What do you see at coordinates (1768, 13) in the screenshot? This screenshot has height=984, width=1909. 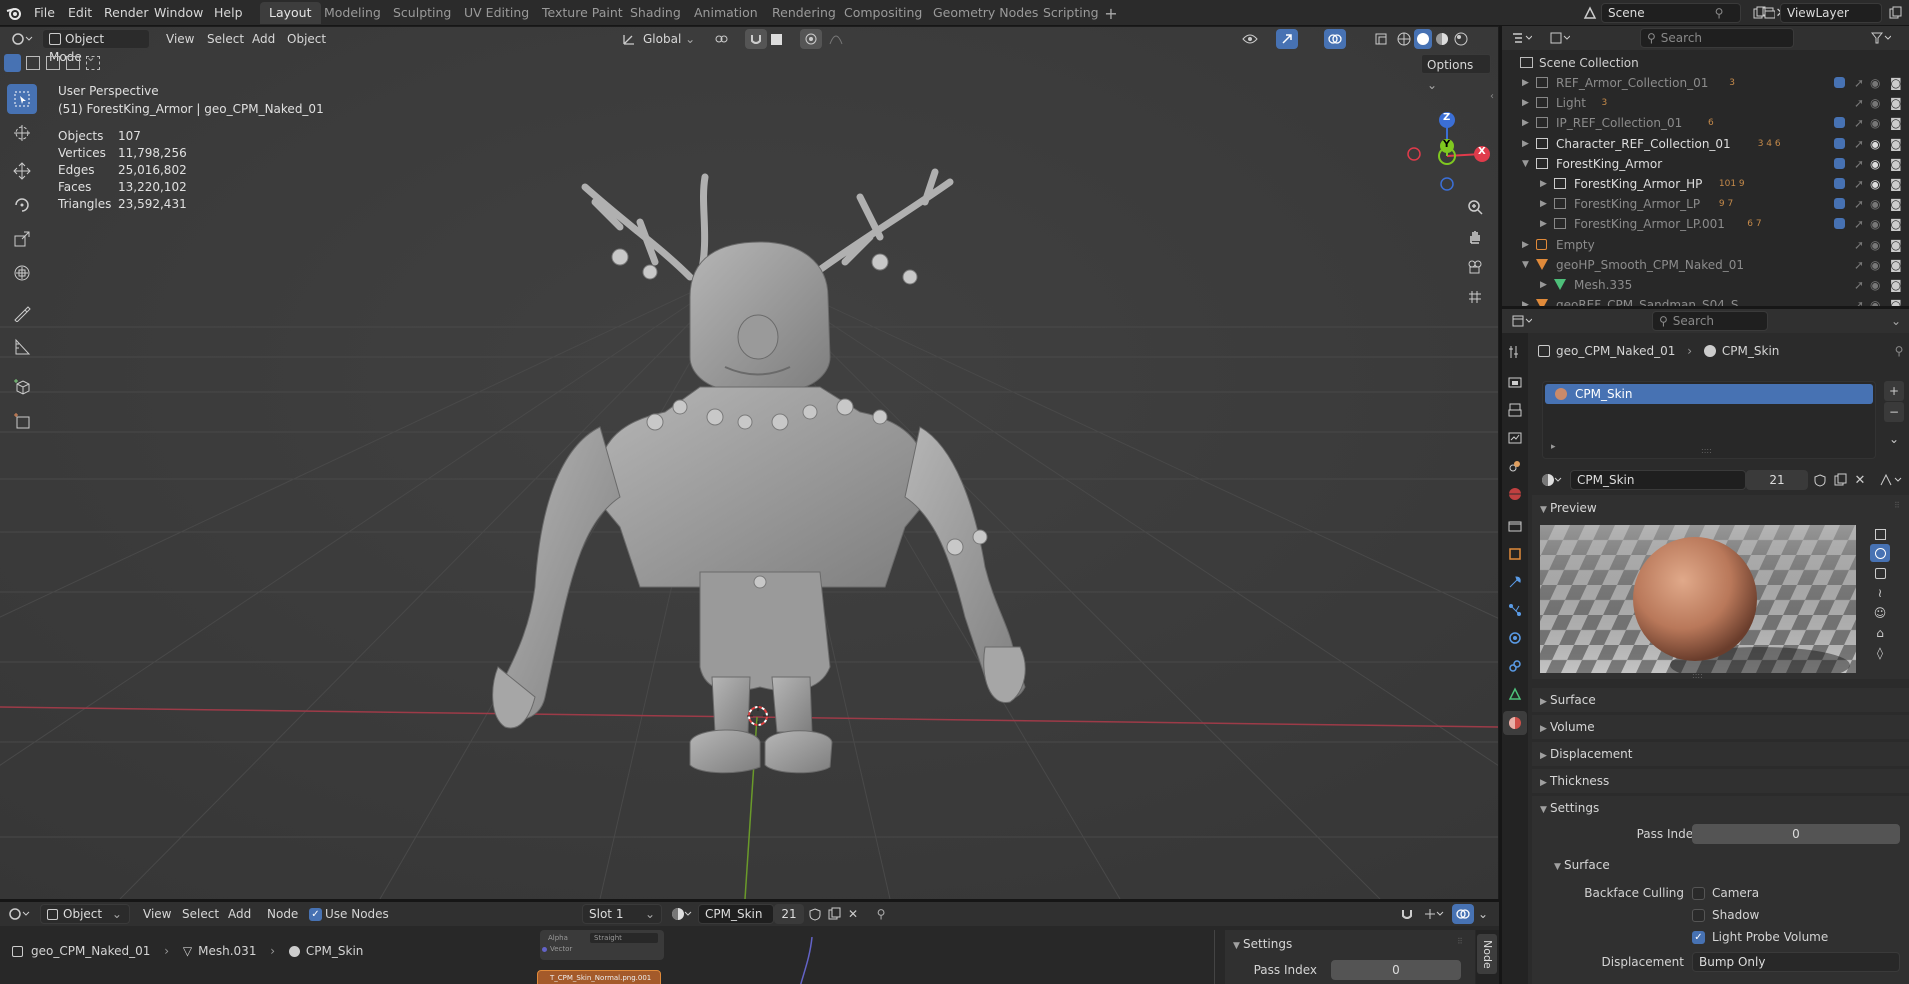 I see `viewlayer-icon` at bounding box center [1768, 13].